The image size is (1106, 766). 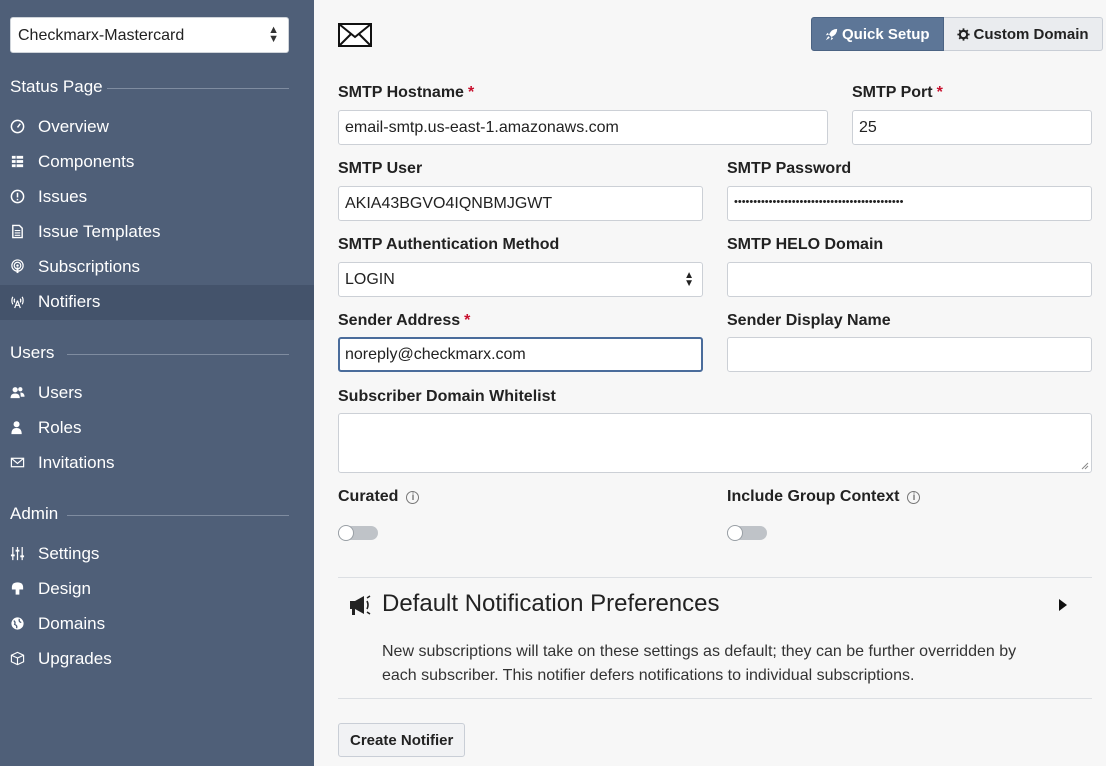 I want to click on broadcast-tower-icon, so click(x=18, y=302).